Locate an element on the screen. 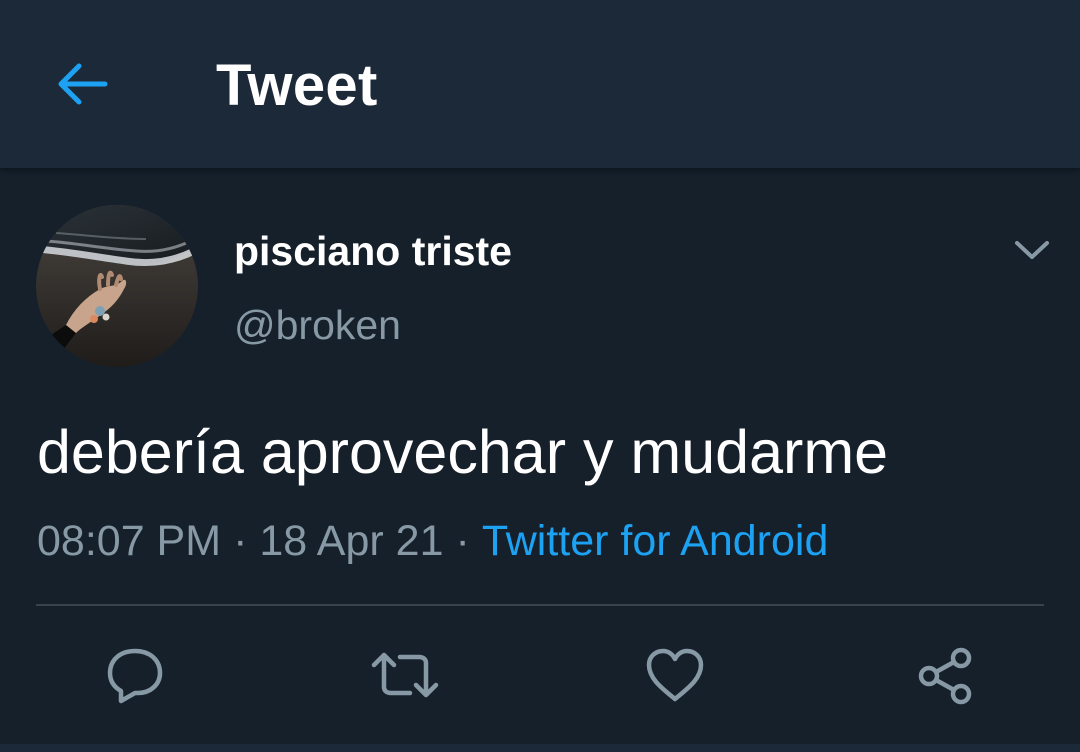 Image resolution: width=1080 pixels, height=752 pixels. share-button is located at coordinates (945, 675).